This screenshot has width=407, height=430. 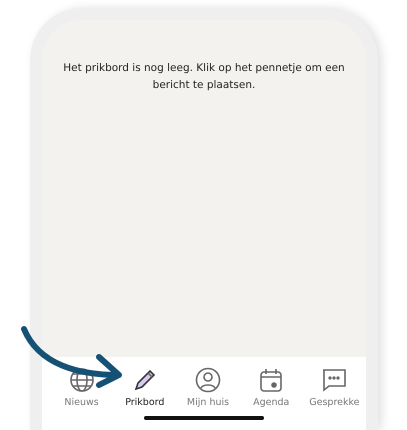 I want to click on nav-tab: Prikbord, so click(x=144, y=387).